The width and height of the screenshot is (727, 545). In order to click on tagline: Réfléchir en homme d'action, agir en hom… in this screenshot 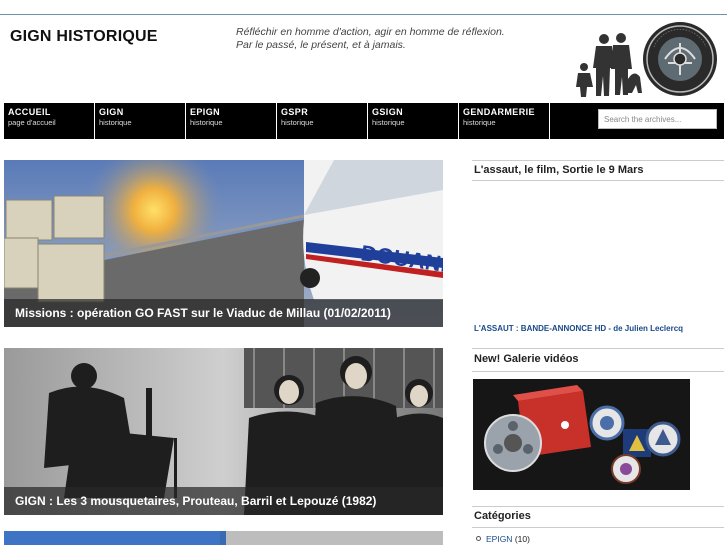, I will do `click(370, 39)`.